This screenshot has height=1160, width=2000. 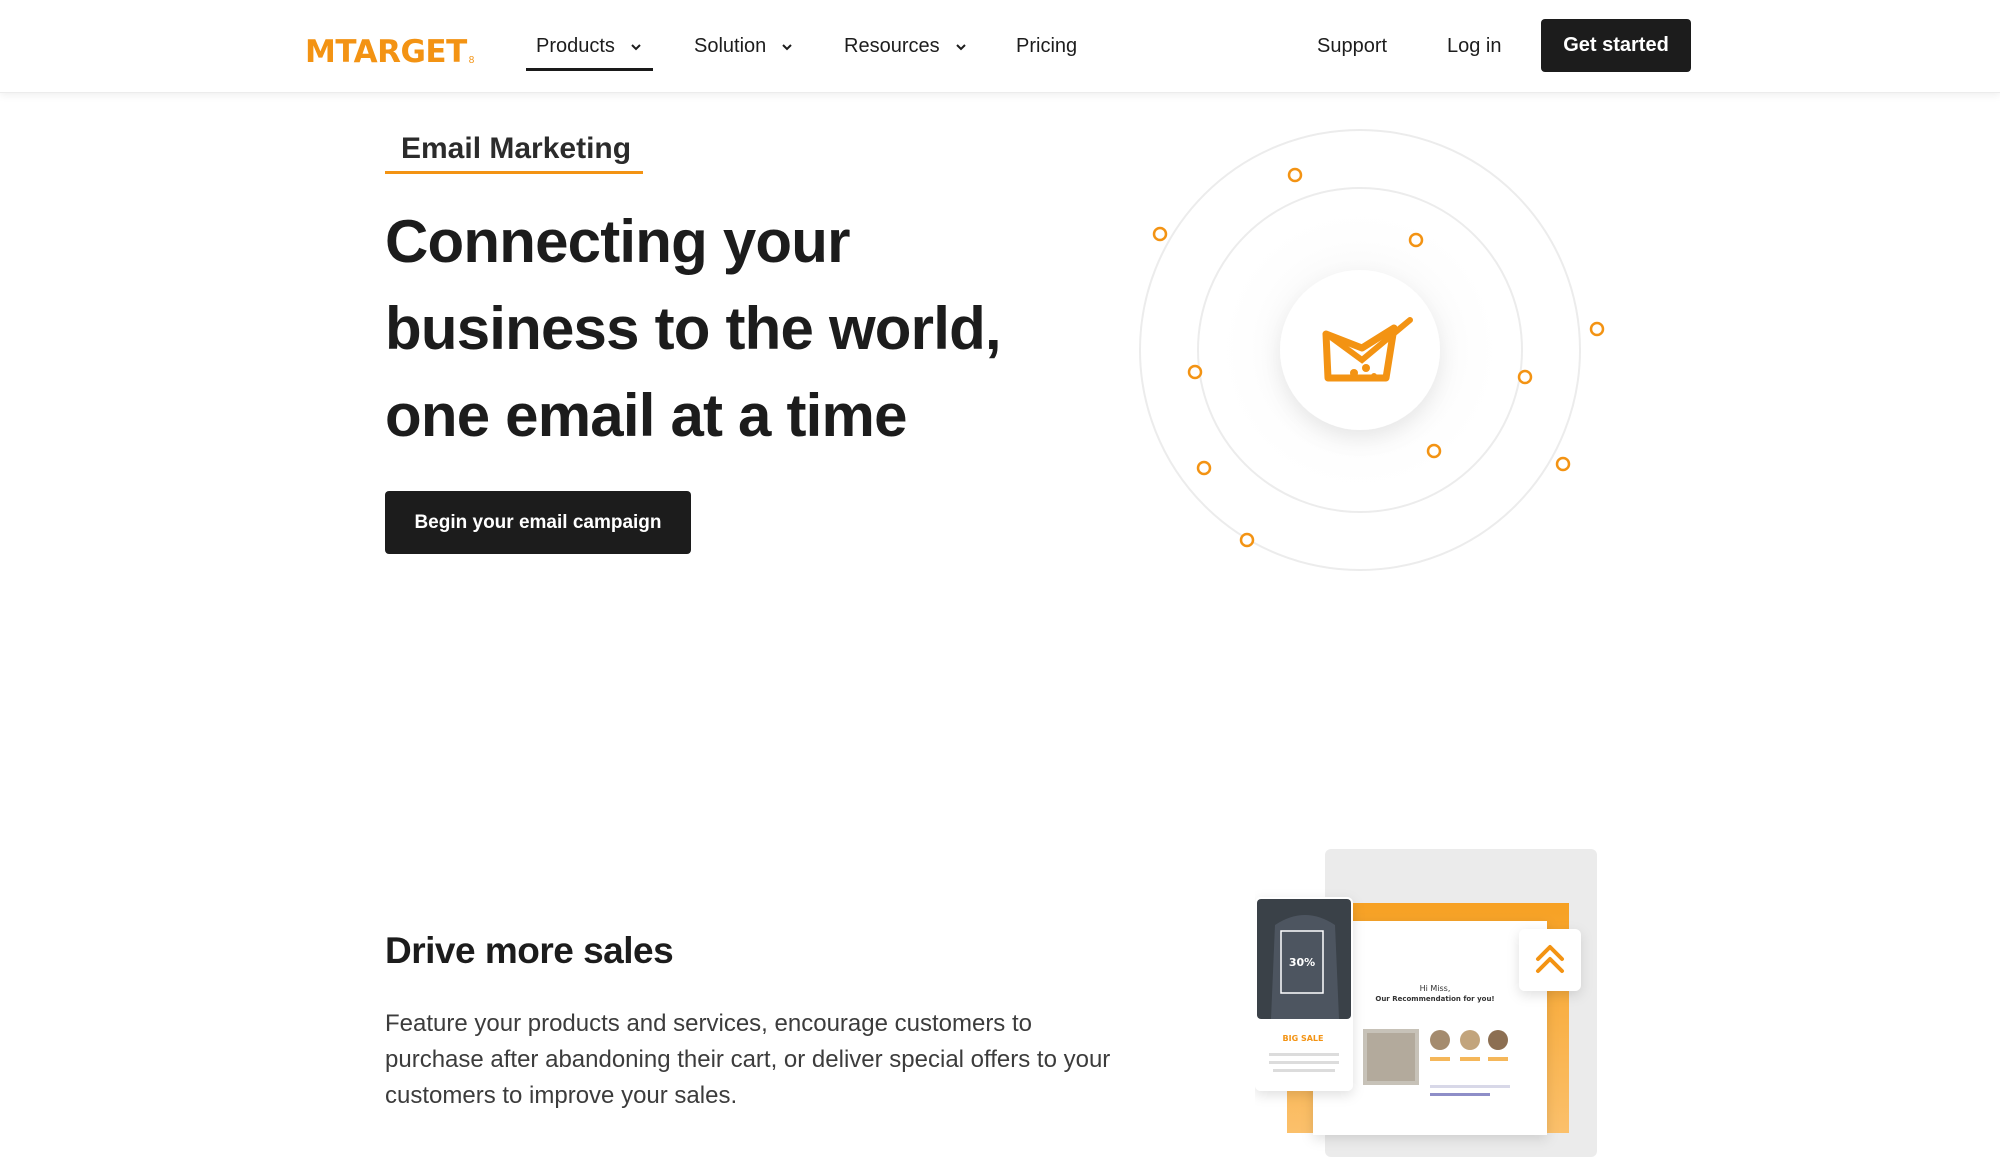 I want to click on begin-campaign-button: Begin your email campaign, so click(x=538, y=522).